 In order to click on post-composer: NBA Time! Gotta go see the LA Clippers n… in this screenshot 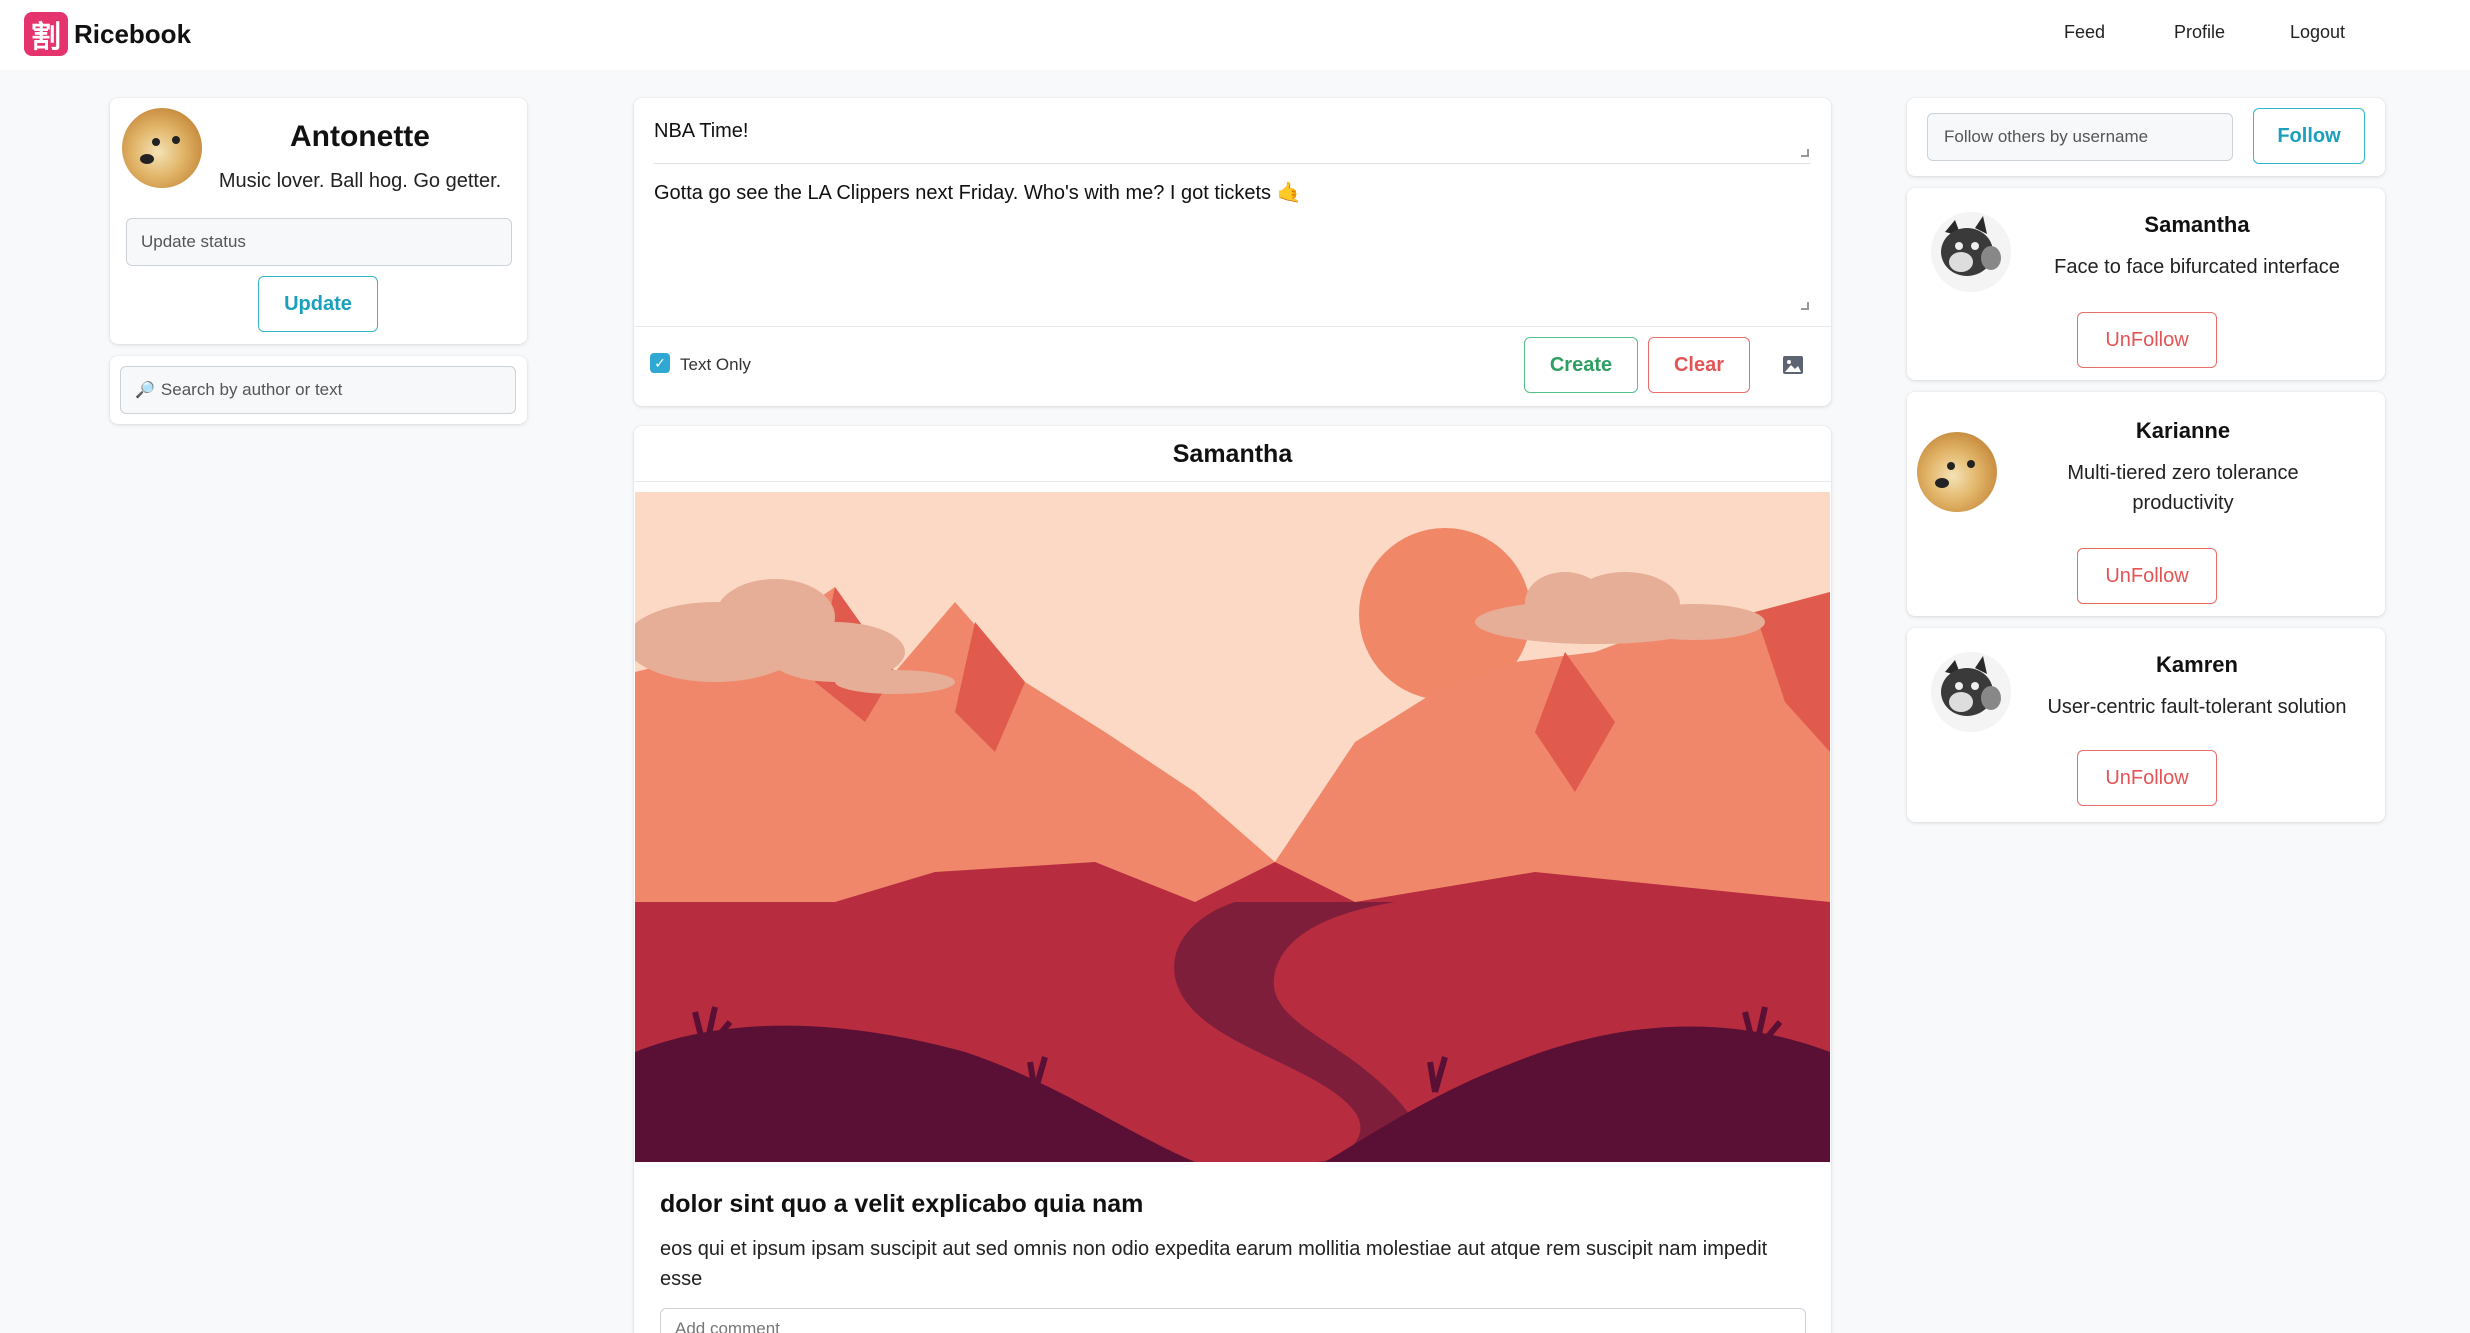, I will do `click(1232, 252)`.